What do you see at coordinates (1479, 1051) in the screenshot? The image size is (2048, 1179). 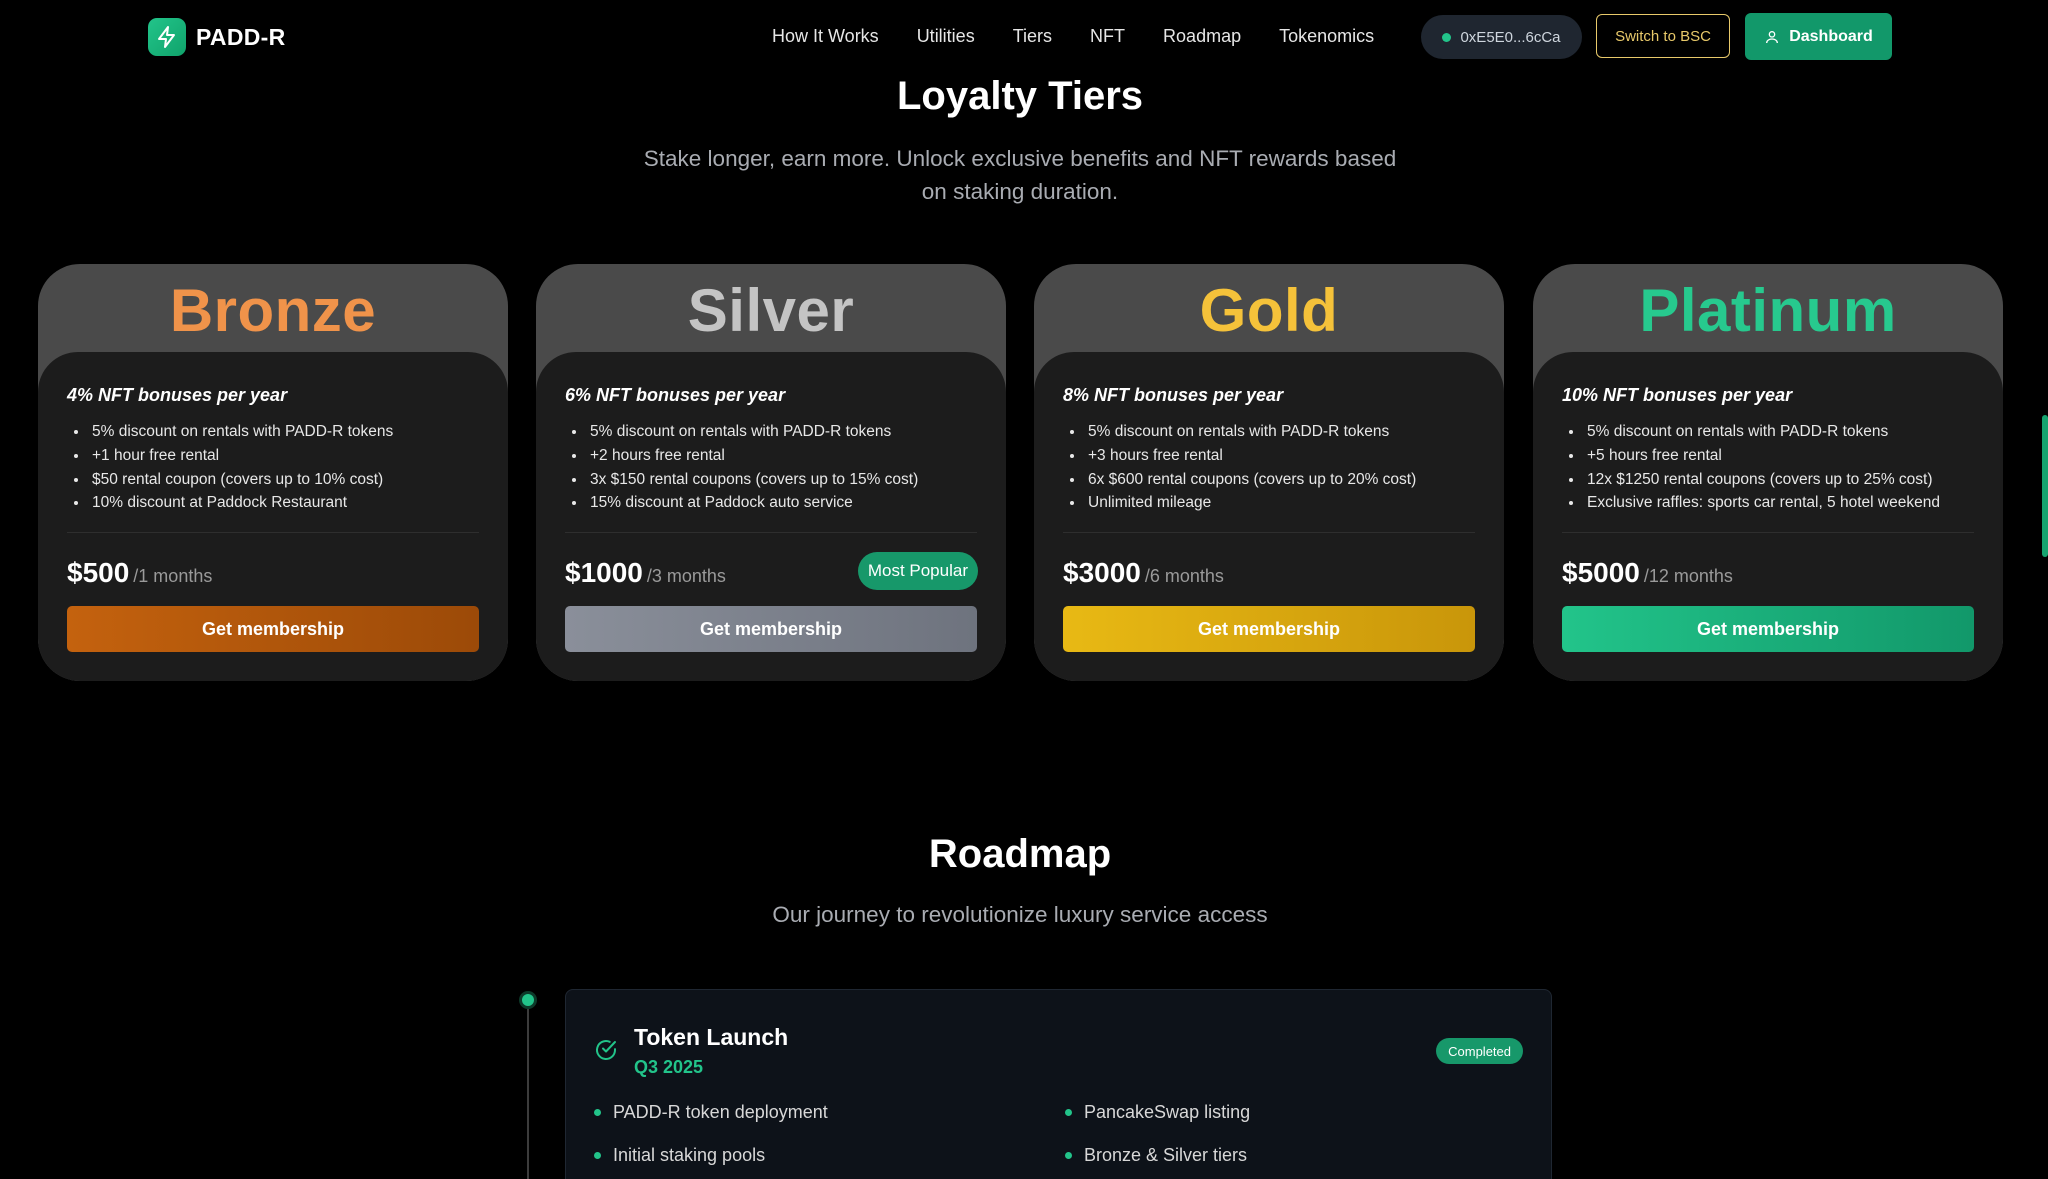 I see `status-badge: Completed` at bounding box center [1479, 1051].